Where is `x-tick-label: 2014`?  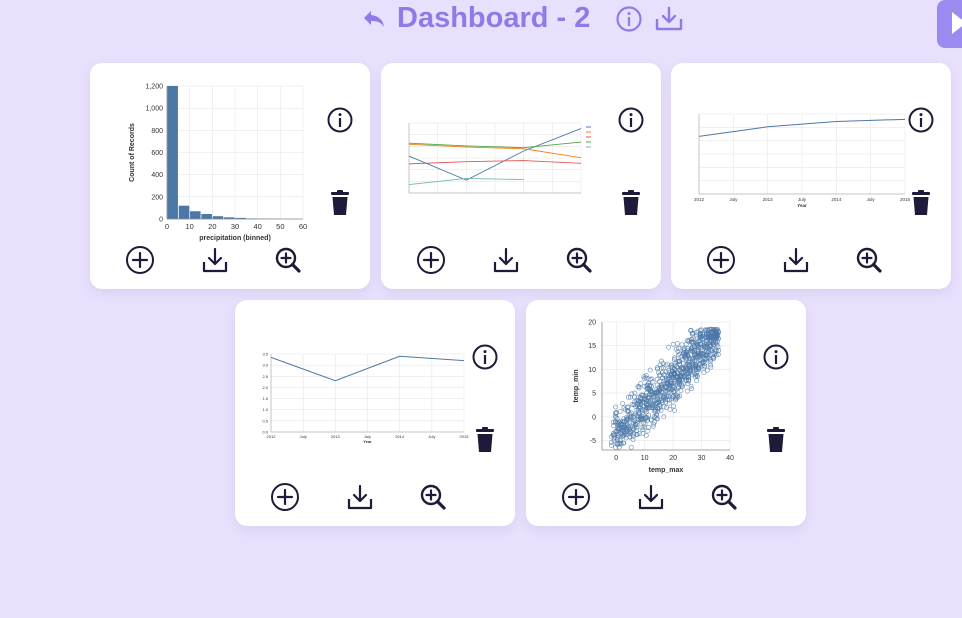
x-tick-label: 2014 is located at coordinates (400, 436).